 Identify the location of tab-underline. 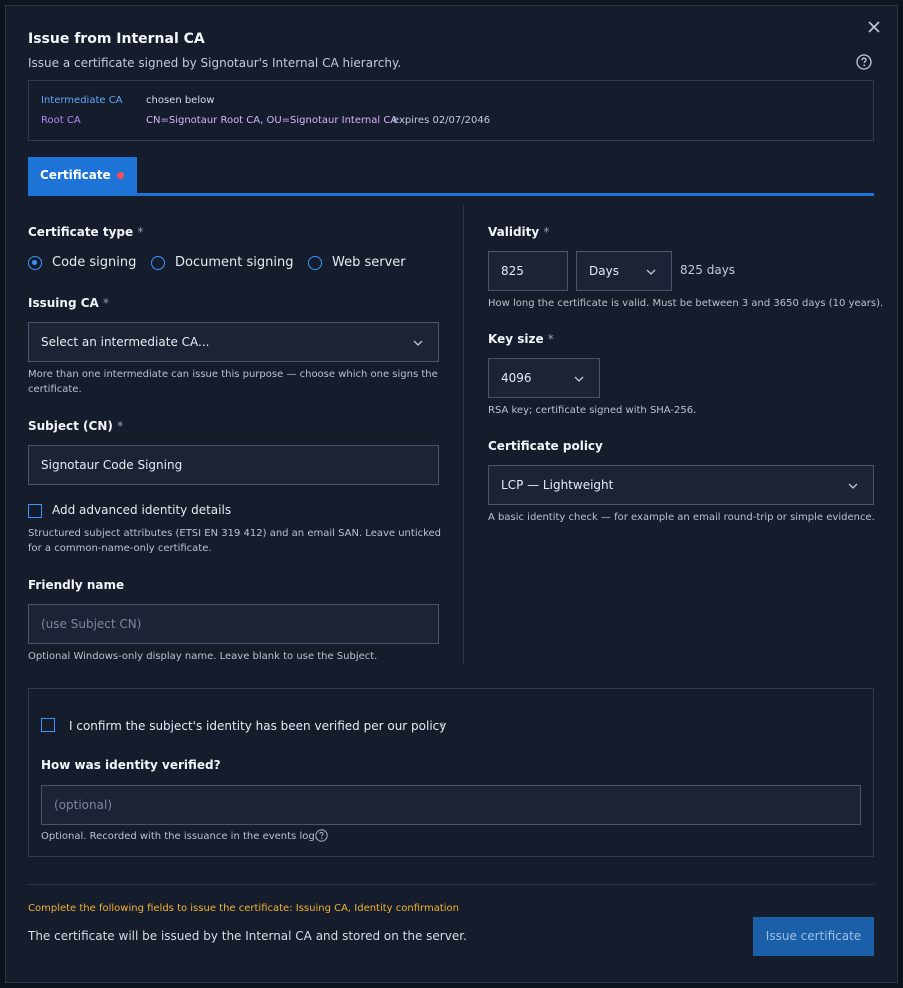
(451, 194).